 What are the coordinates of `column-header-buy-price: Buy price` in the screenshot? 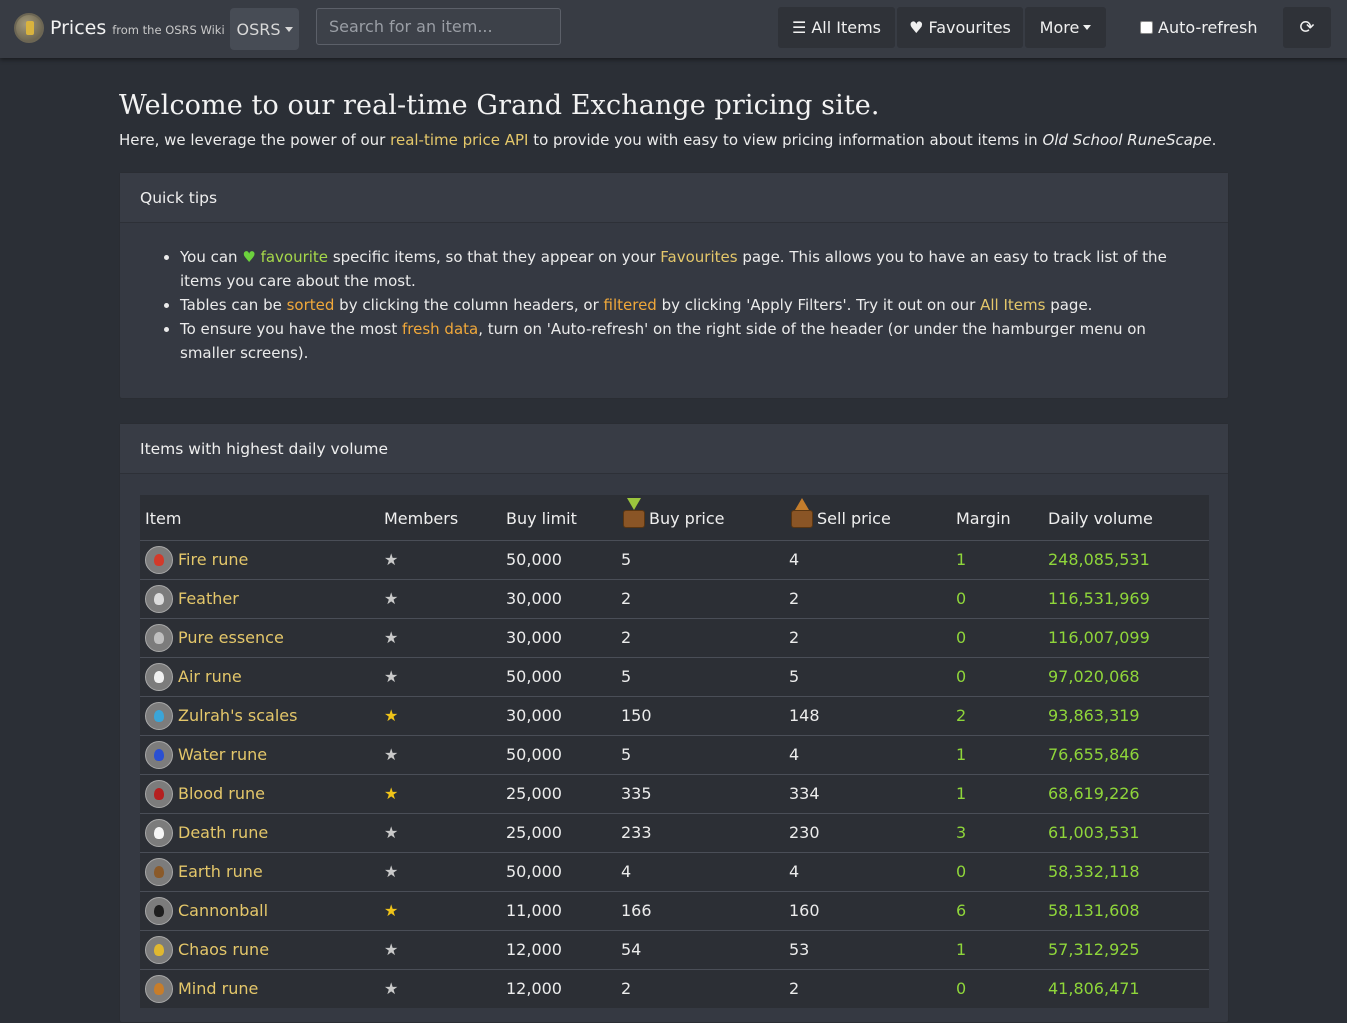 It's located at (700, 517).